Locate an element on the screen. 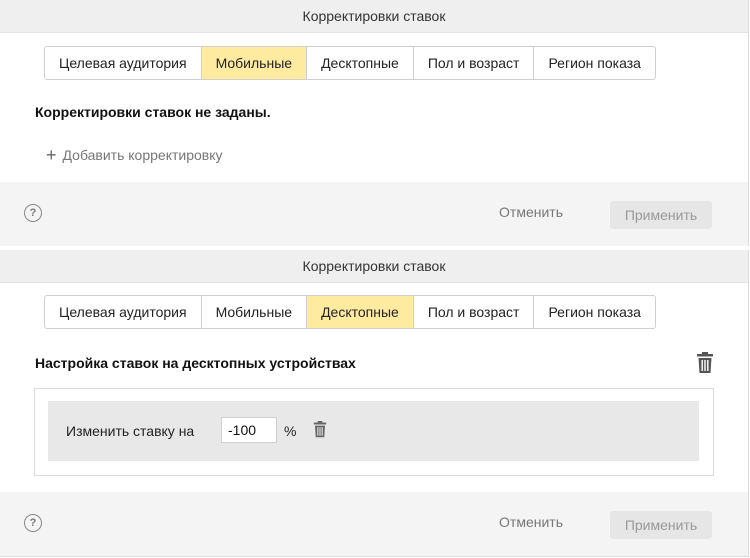 This screenshot has width=750, height=558. adjustment-rule: Изменить ставку на % is located at coordinates (374, 432).